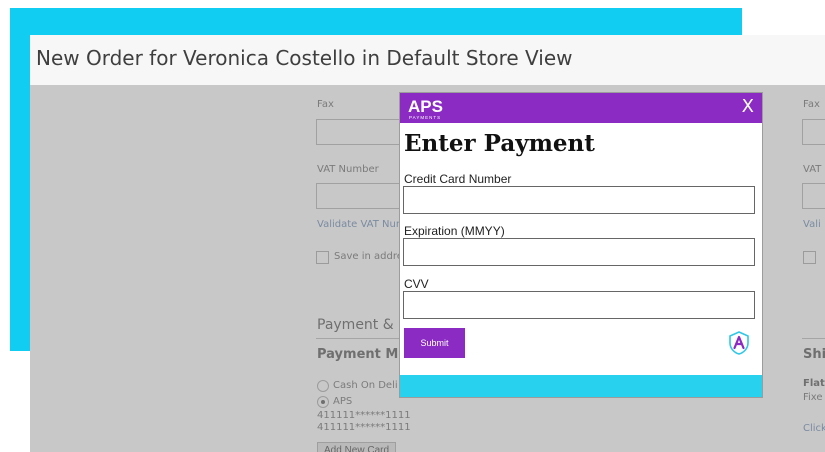 Image resolution: width=825 pixels, height=452 pixels. What do you see at coordinates (739, 343) in the screenshot?
I see `aps-shield-icon` at bounding box center [739, 343].